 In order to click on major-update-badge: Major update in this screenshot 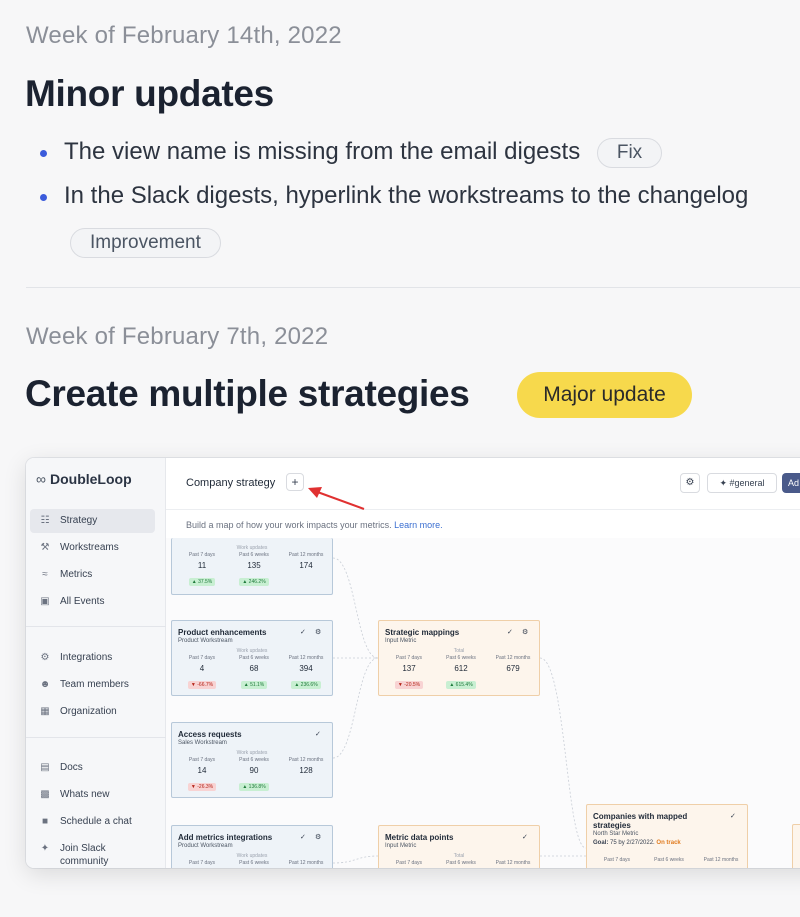, I will do `click(604, 395)`.